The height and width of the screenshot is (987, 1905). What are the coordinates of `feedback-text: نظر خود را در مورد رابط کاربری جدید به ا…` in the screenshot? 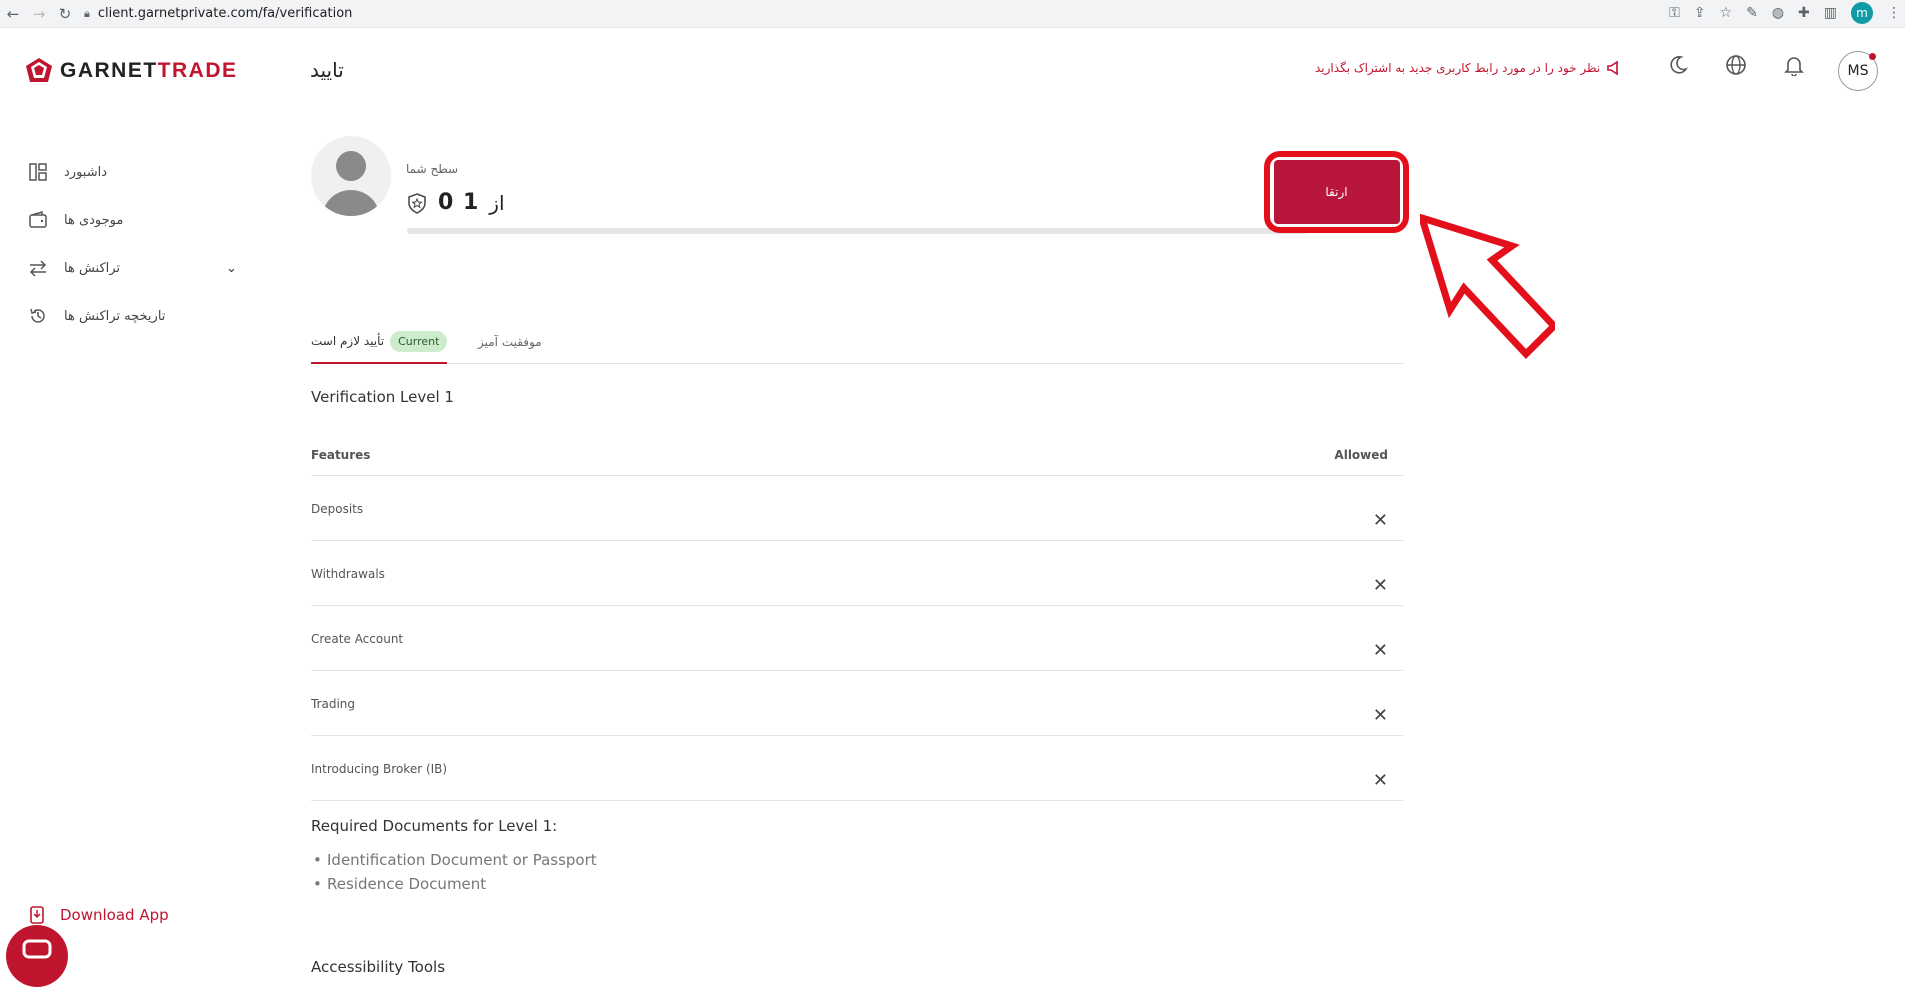 It's located at (1458, 68).